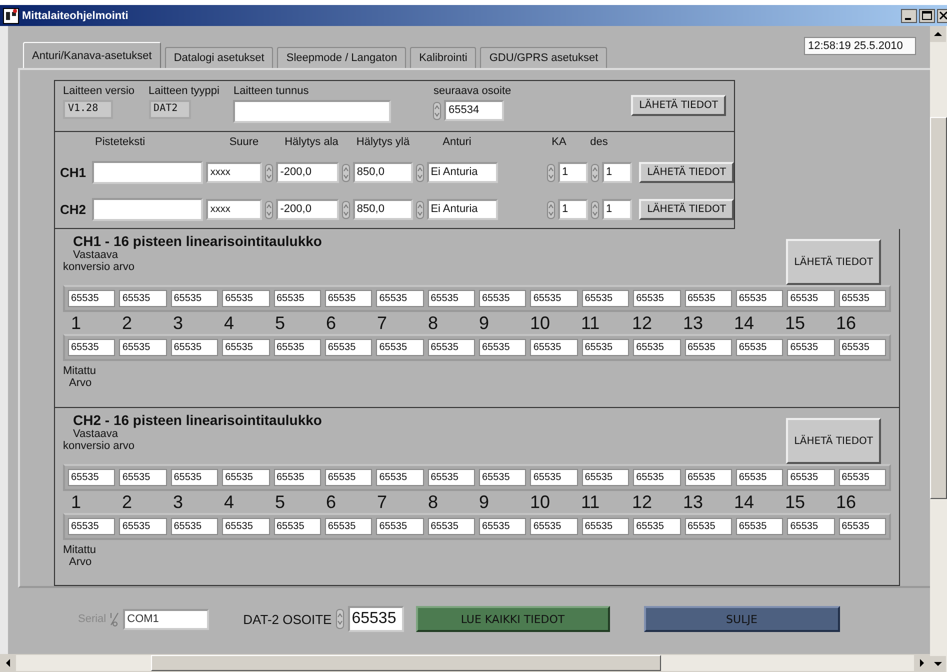 Image resolution: width=947 pixels, height=672 pixels. I want to click on quantity-field: xxxx, so click(234, 173).